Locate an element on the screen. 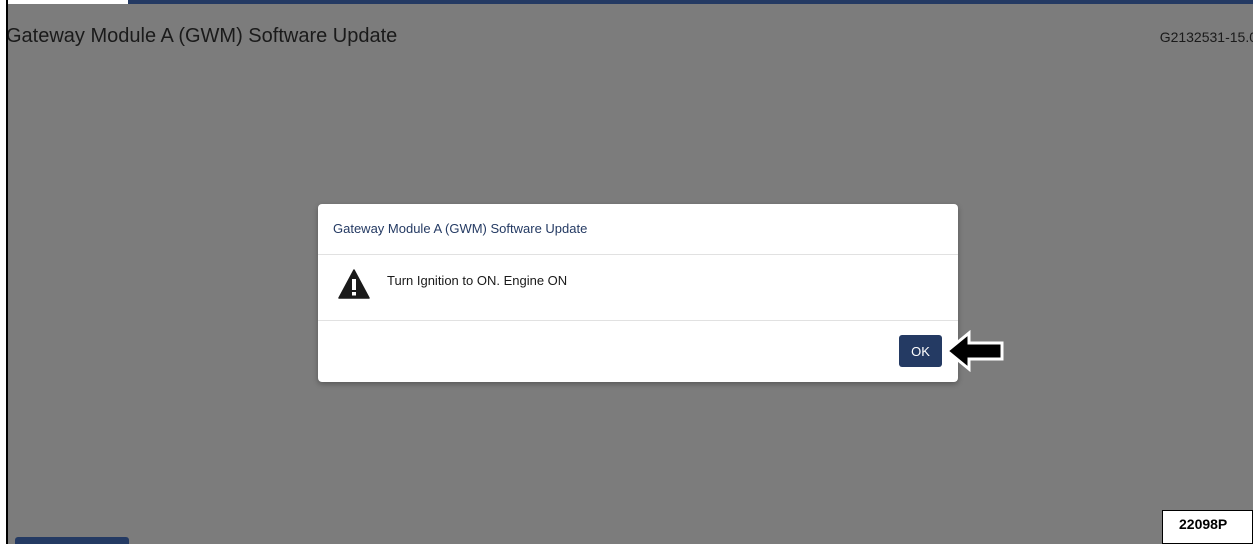  dialog-footer: OK is located at coordinates (638, 351).